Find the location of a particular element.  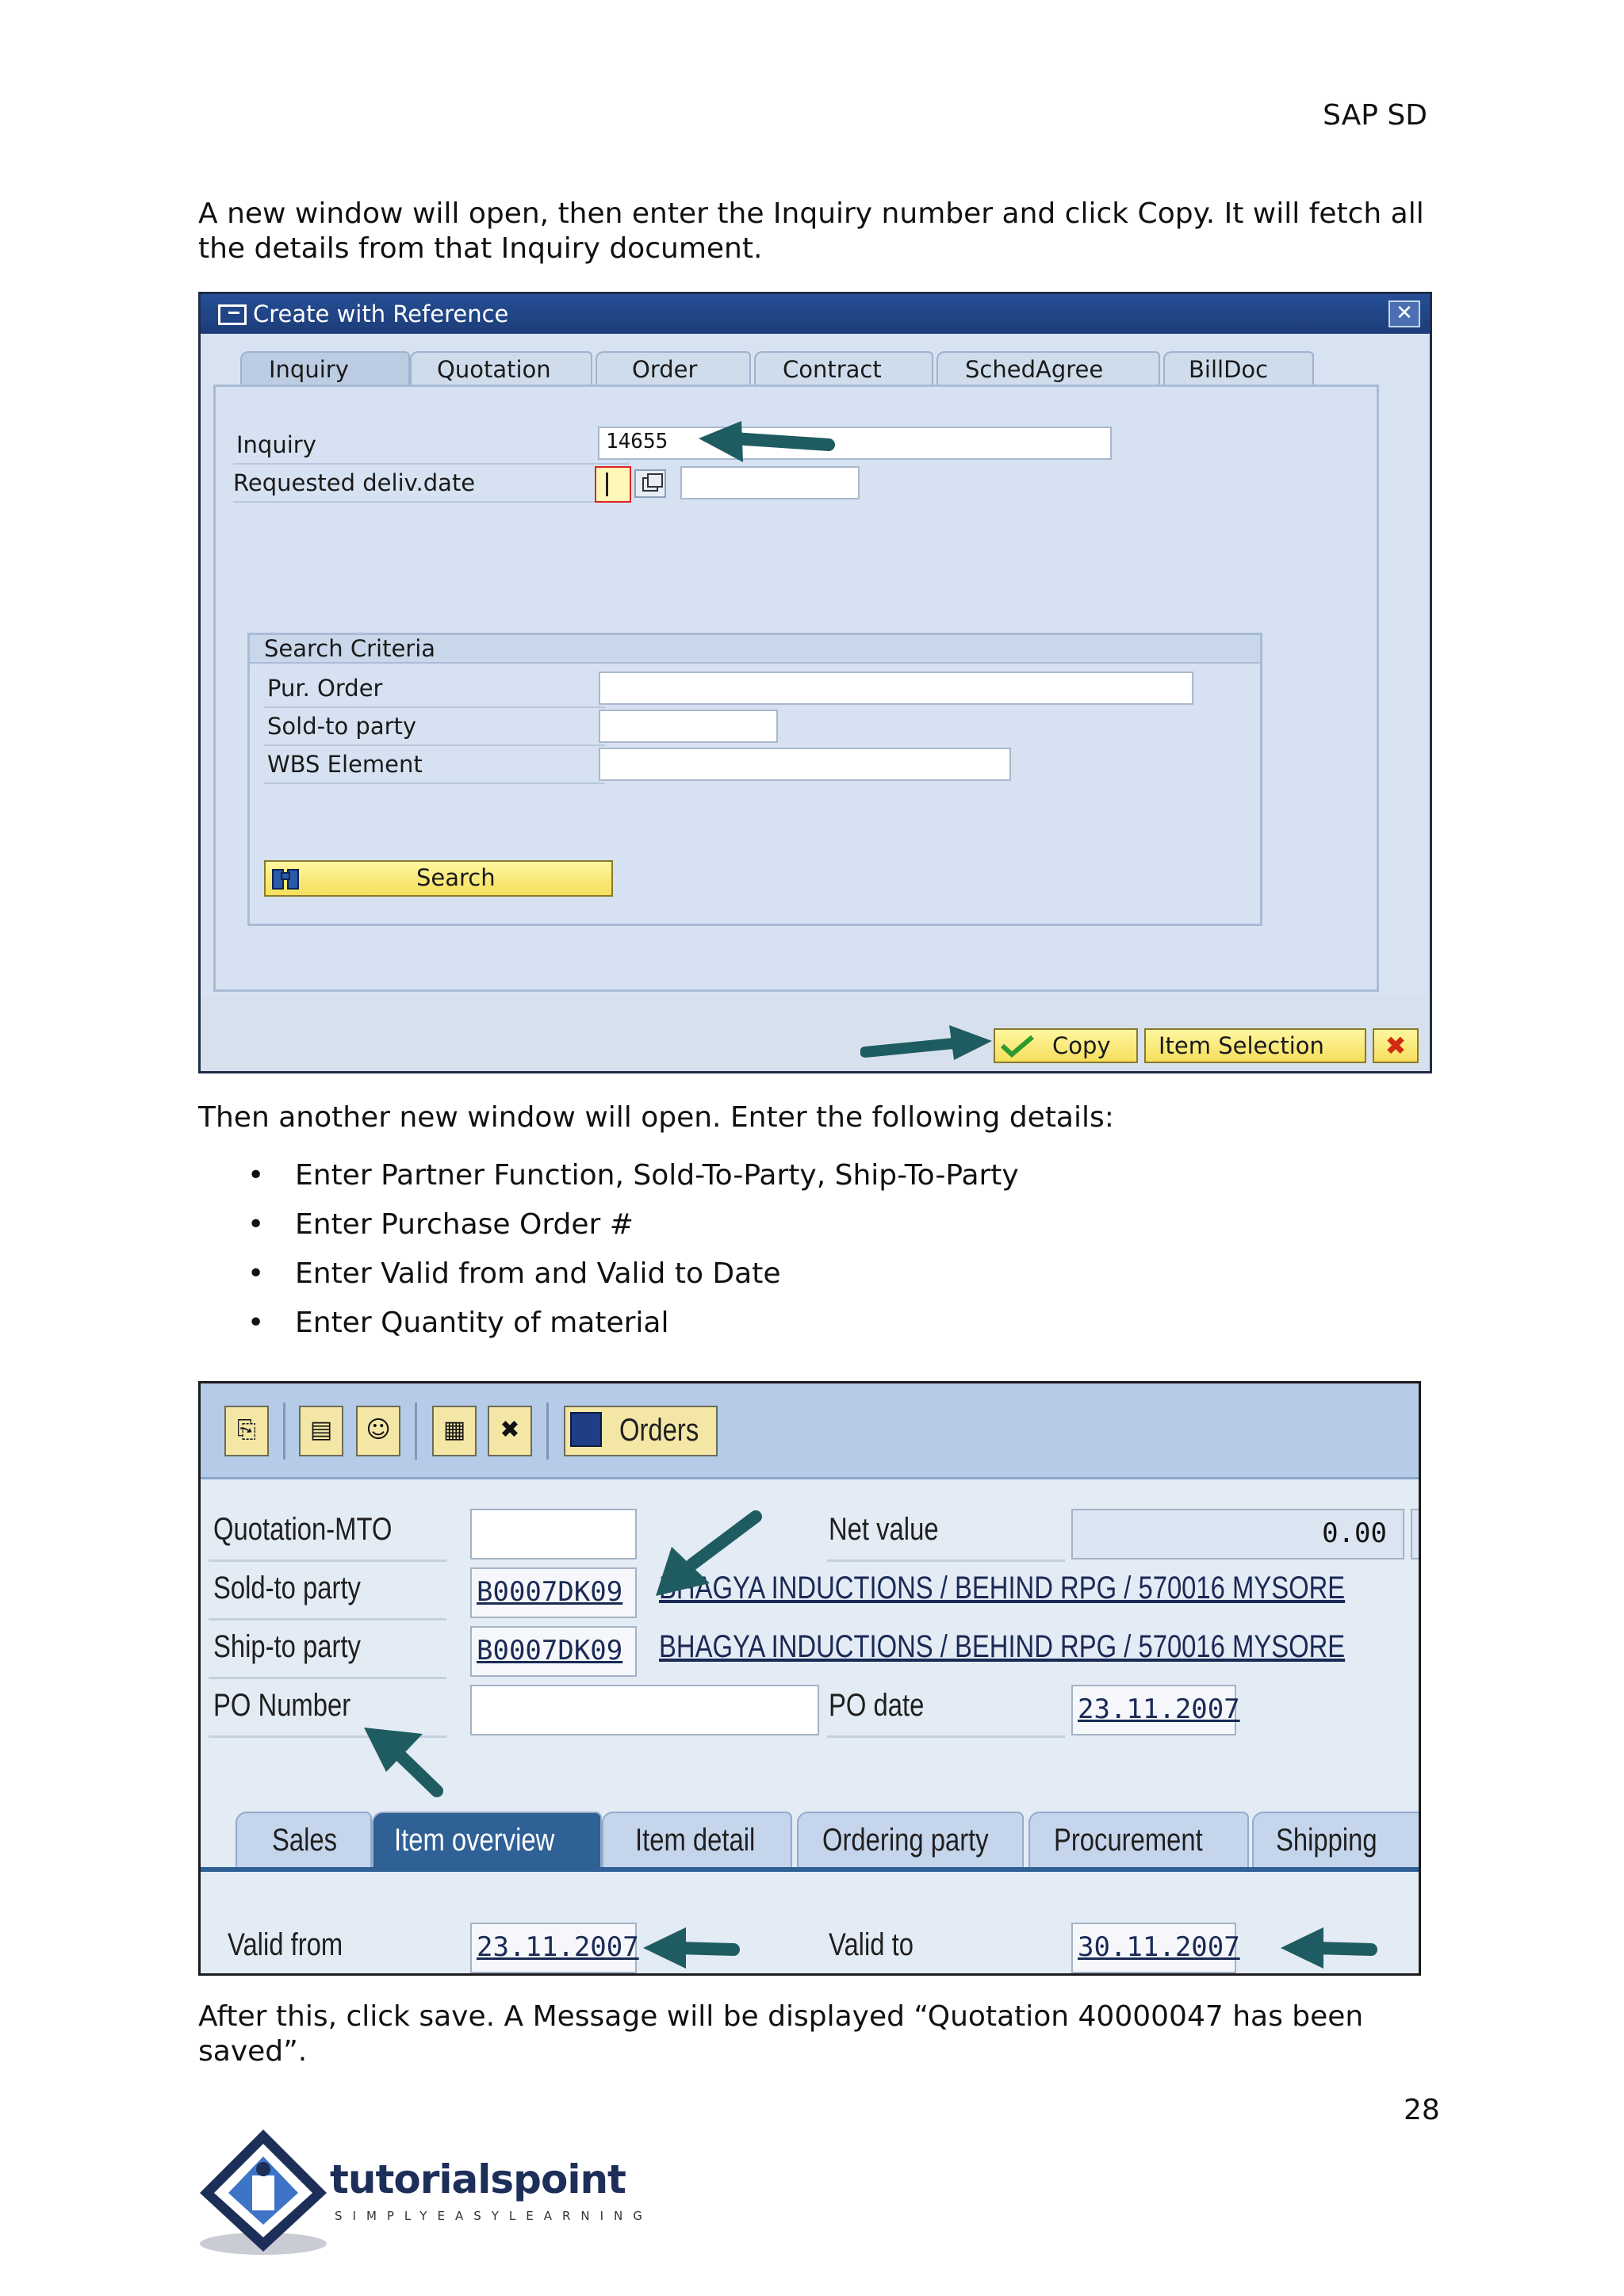

search-button: Search is located at coordinates (438, 879).